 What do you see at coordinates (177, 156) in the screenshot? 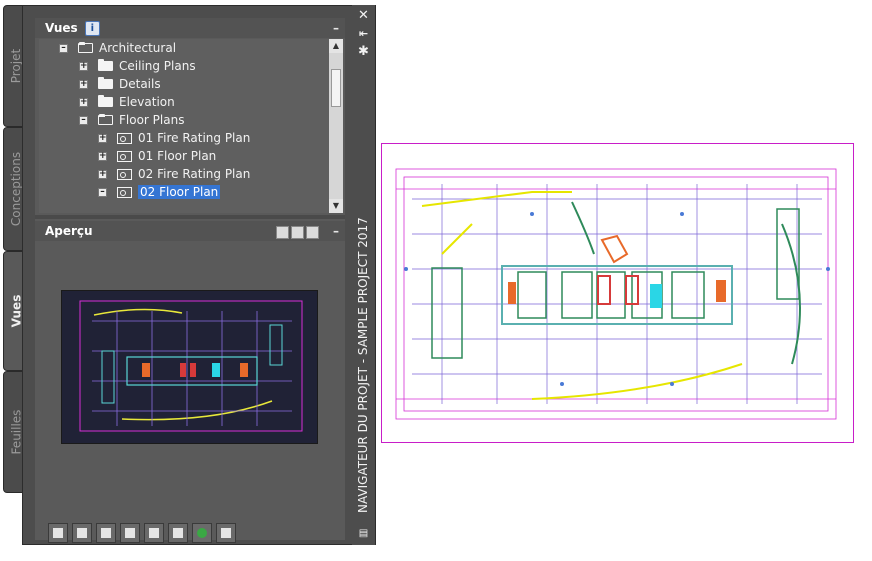
I see `tree-item-label: 01 Floor Plan` at bounding box center [177, 156].